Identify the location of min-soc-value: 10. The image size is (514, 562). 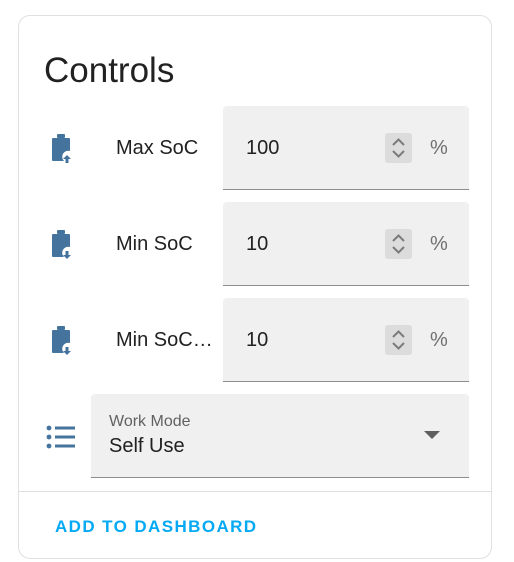
(257, 244).